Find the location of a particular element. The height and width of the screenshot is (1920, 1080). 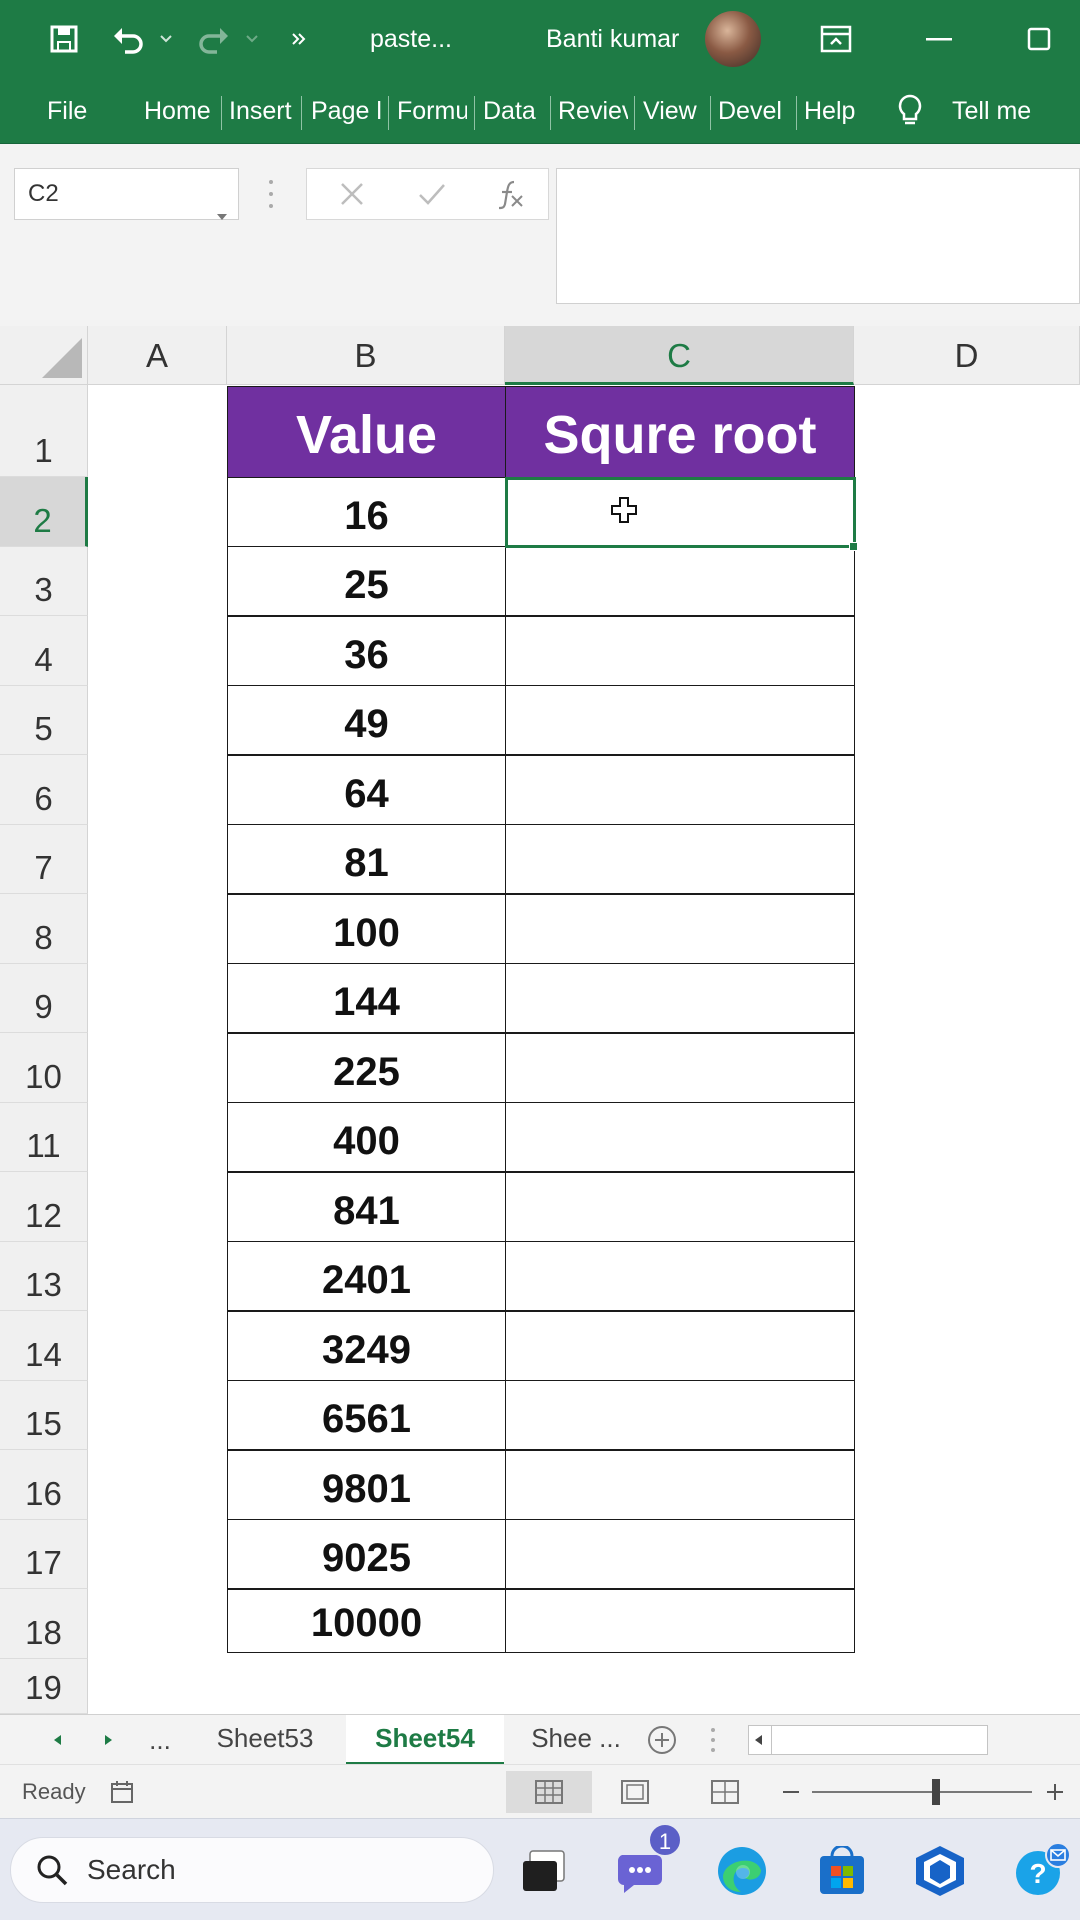

row-header: 16 is located at coordinates (44, 1485).